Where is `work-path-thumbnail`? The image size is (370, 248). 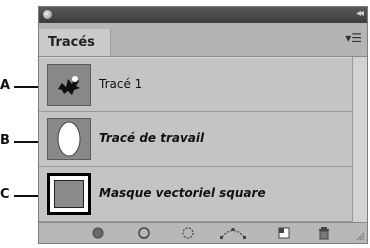
work-path-thumbnail is located at coordinates (69, 139).